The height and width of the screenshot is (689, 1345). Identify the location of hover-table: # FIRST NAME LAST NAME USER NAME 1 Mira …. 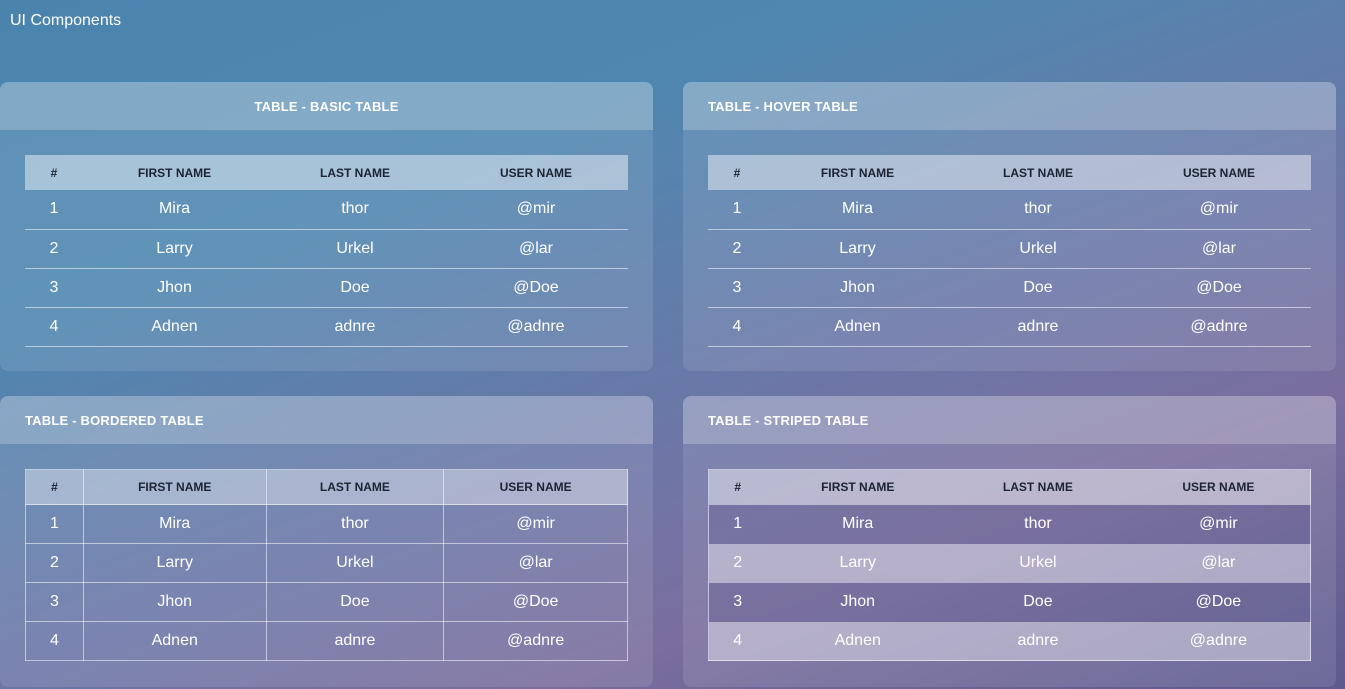
(1009, 251).